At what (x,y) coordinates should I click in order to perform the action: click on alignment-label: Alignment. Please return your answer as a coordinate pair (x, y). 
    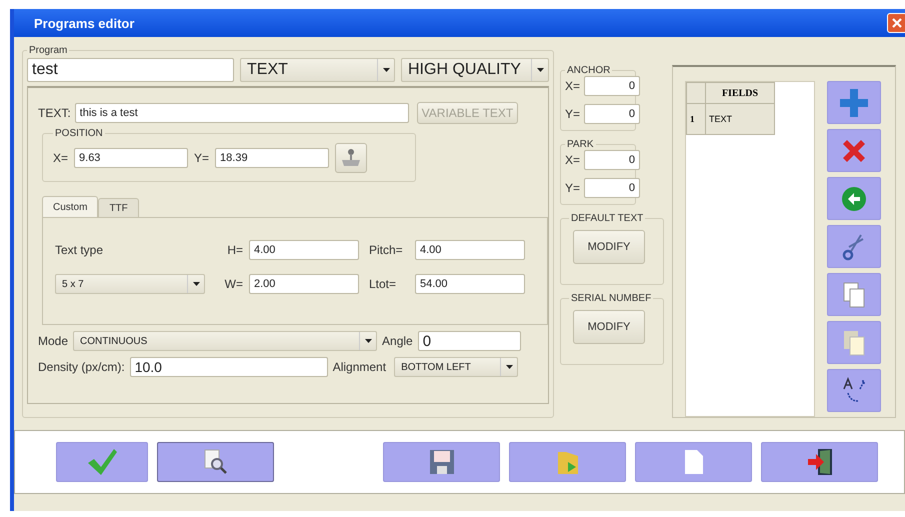
    Looking at the image, I should click on (359, 367).